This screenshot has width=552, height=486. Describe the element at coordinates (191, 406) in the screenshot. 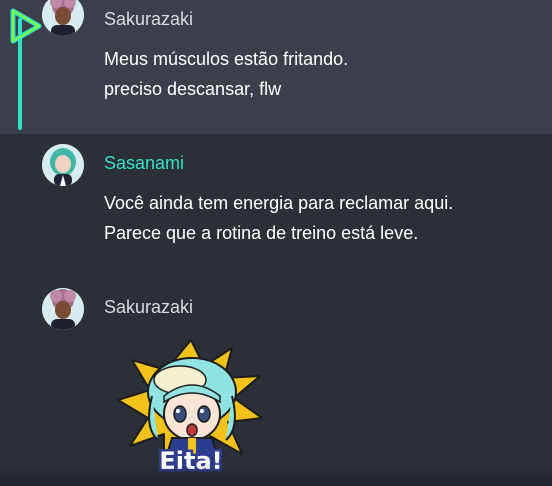

I see `sticker-surprised-character: Eita!` at that location.